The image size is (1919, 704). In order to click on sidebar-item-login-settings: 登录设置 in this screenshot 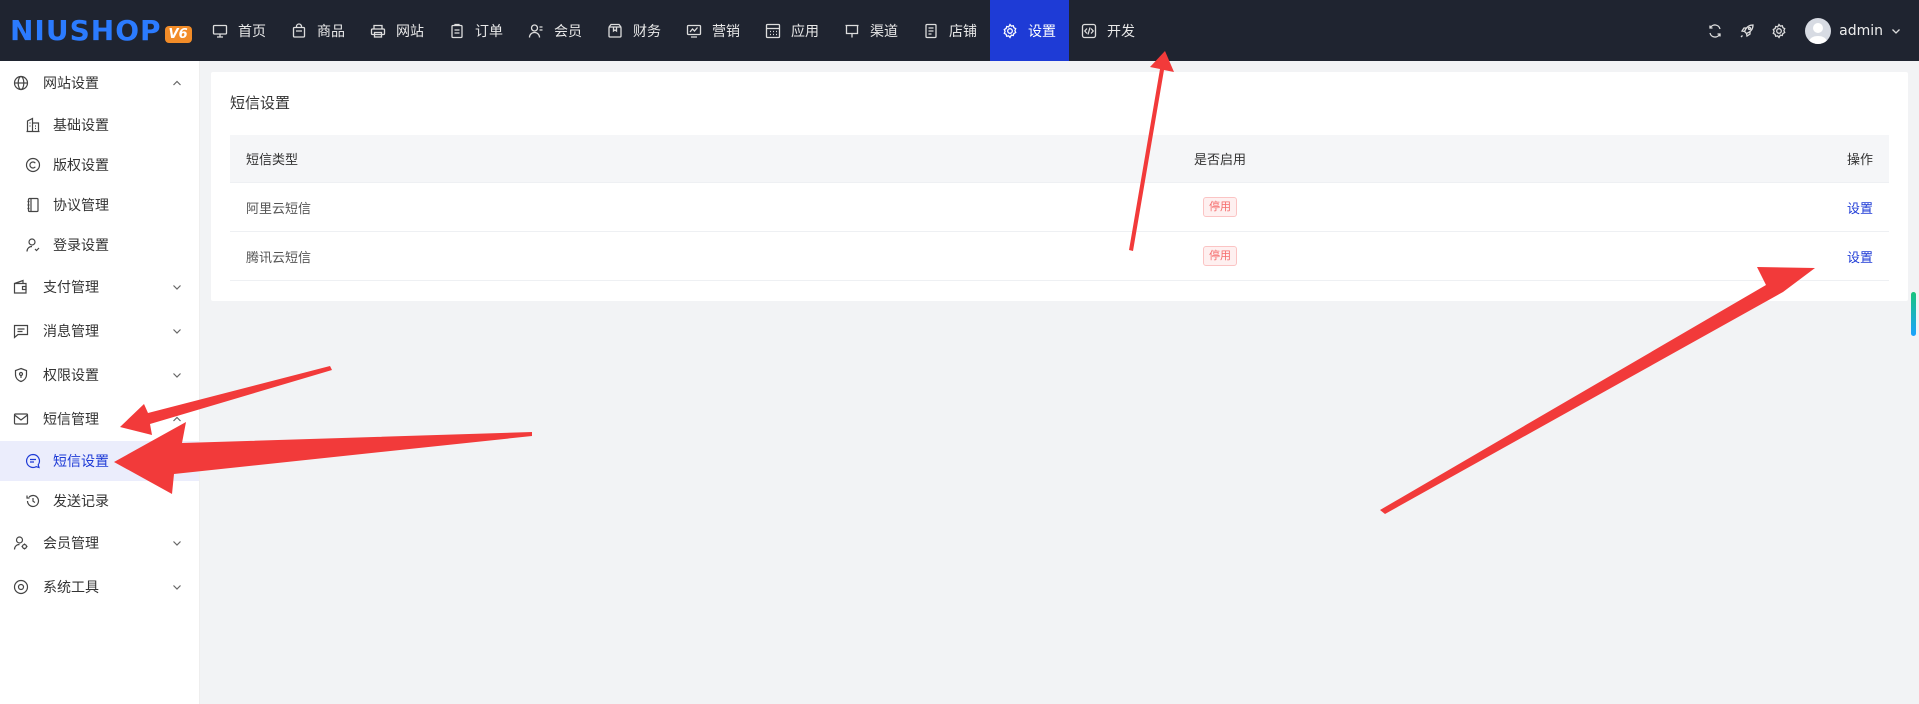, I will do `click(99, 245)`.